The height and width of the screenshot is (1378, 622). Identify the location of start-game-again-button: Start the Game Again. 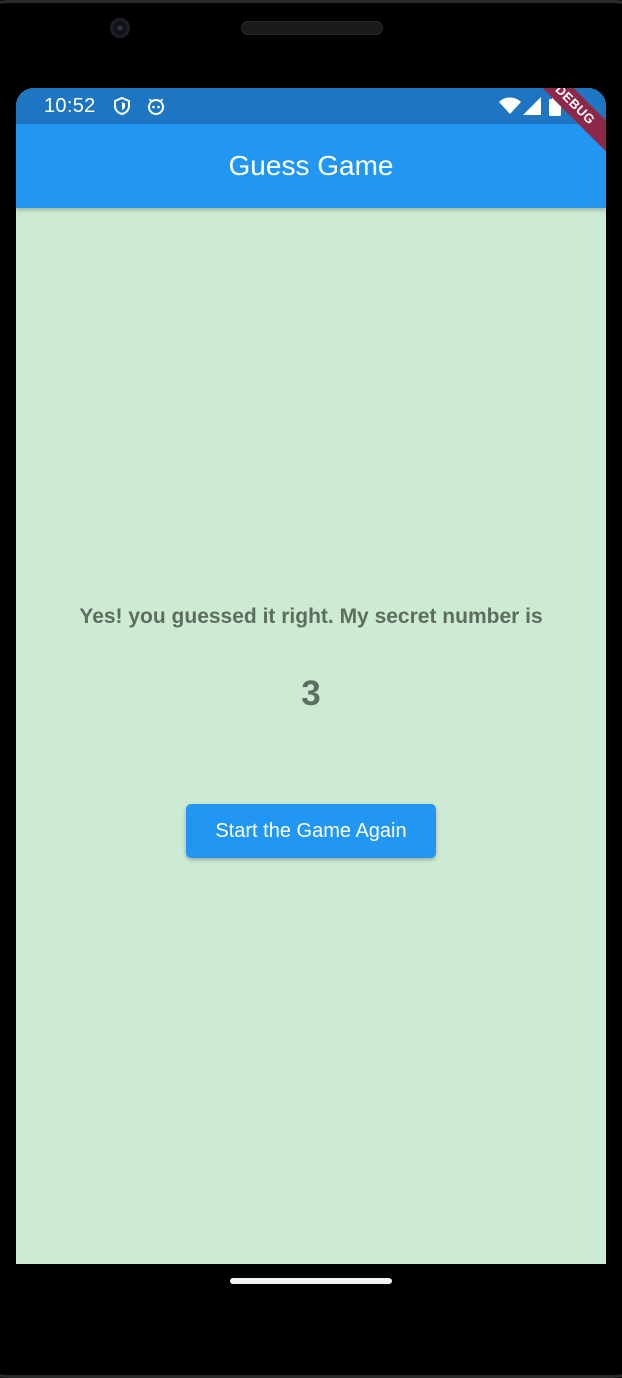
(311, 831).